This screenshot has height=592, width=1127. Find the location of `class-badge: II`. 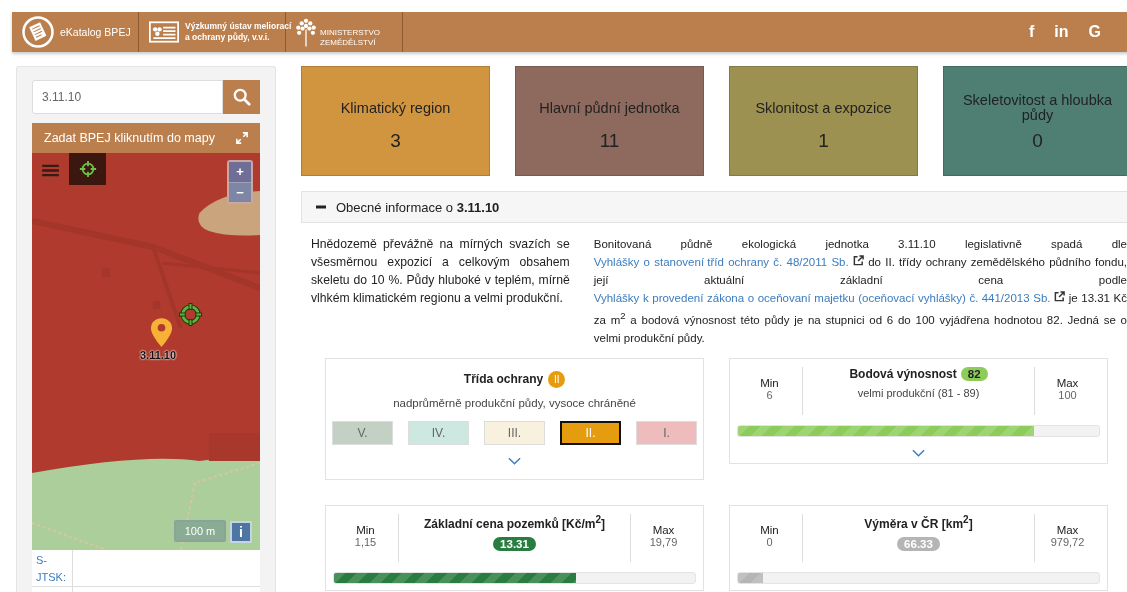

class-badge: II is located at coordinates (557, 379).